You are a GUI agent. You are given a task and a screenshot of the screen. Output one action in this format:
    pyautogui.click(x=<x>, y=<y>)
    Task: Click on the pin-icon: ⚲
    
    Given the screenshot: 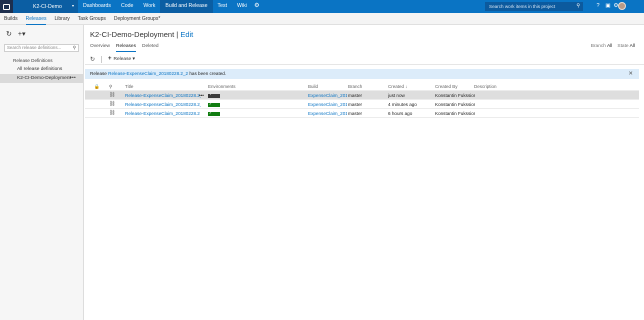 What is the action you would take?
    pyautogui.click(x=111, y=86)
    